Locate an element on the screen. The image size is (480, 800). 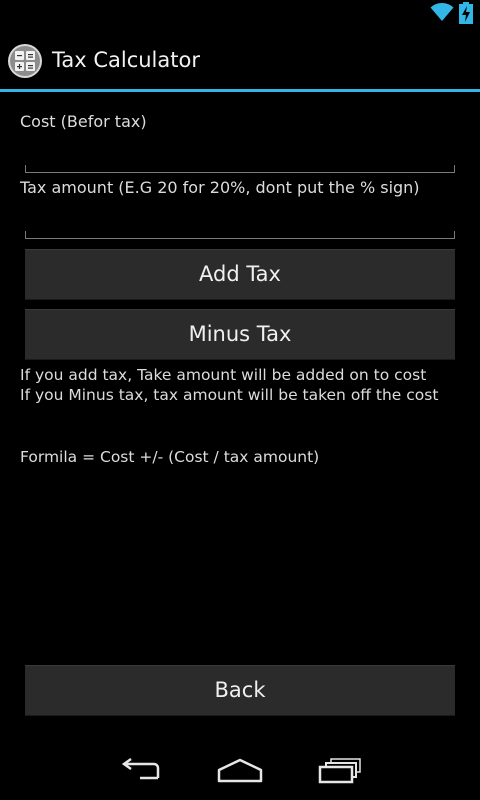
recent-apps-icon is located at coordinates (340, 771).